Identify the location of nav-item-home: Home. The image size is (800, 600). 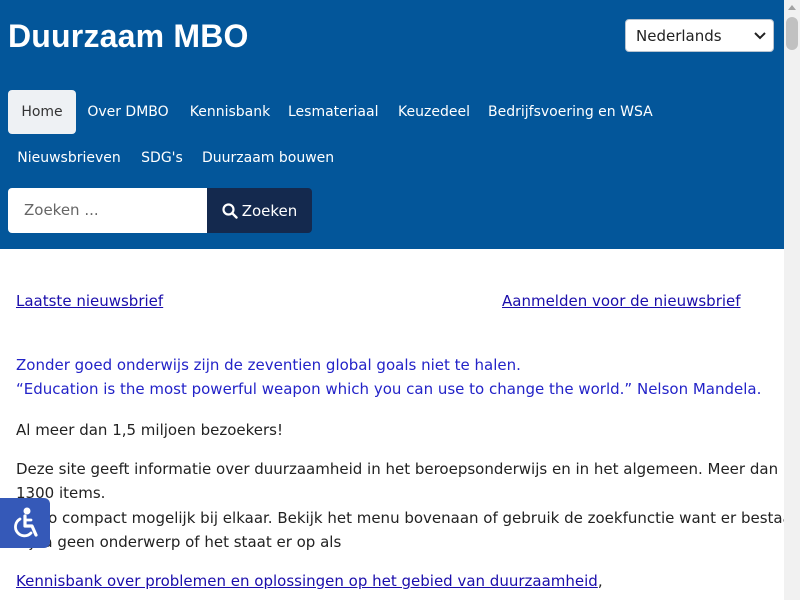
(42, 112).